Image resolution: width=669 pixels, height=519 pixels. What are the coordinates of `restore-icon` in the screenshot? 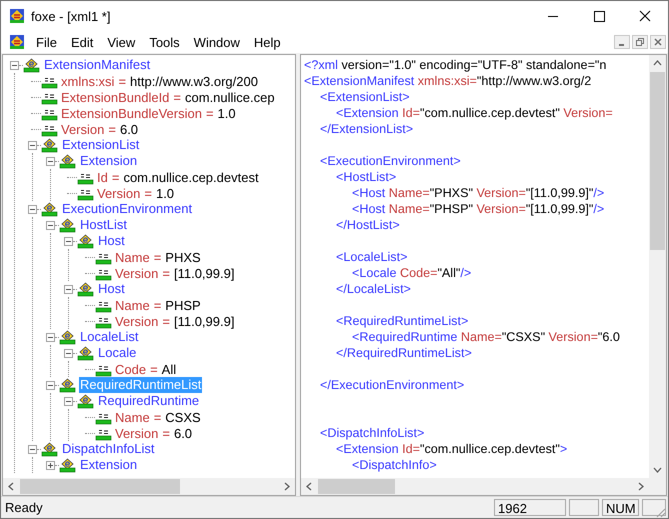 It's located at (640, 42).